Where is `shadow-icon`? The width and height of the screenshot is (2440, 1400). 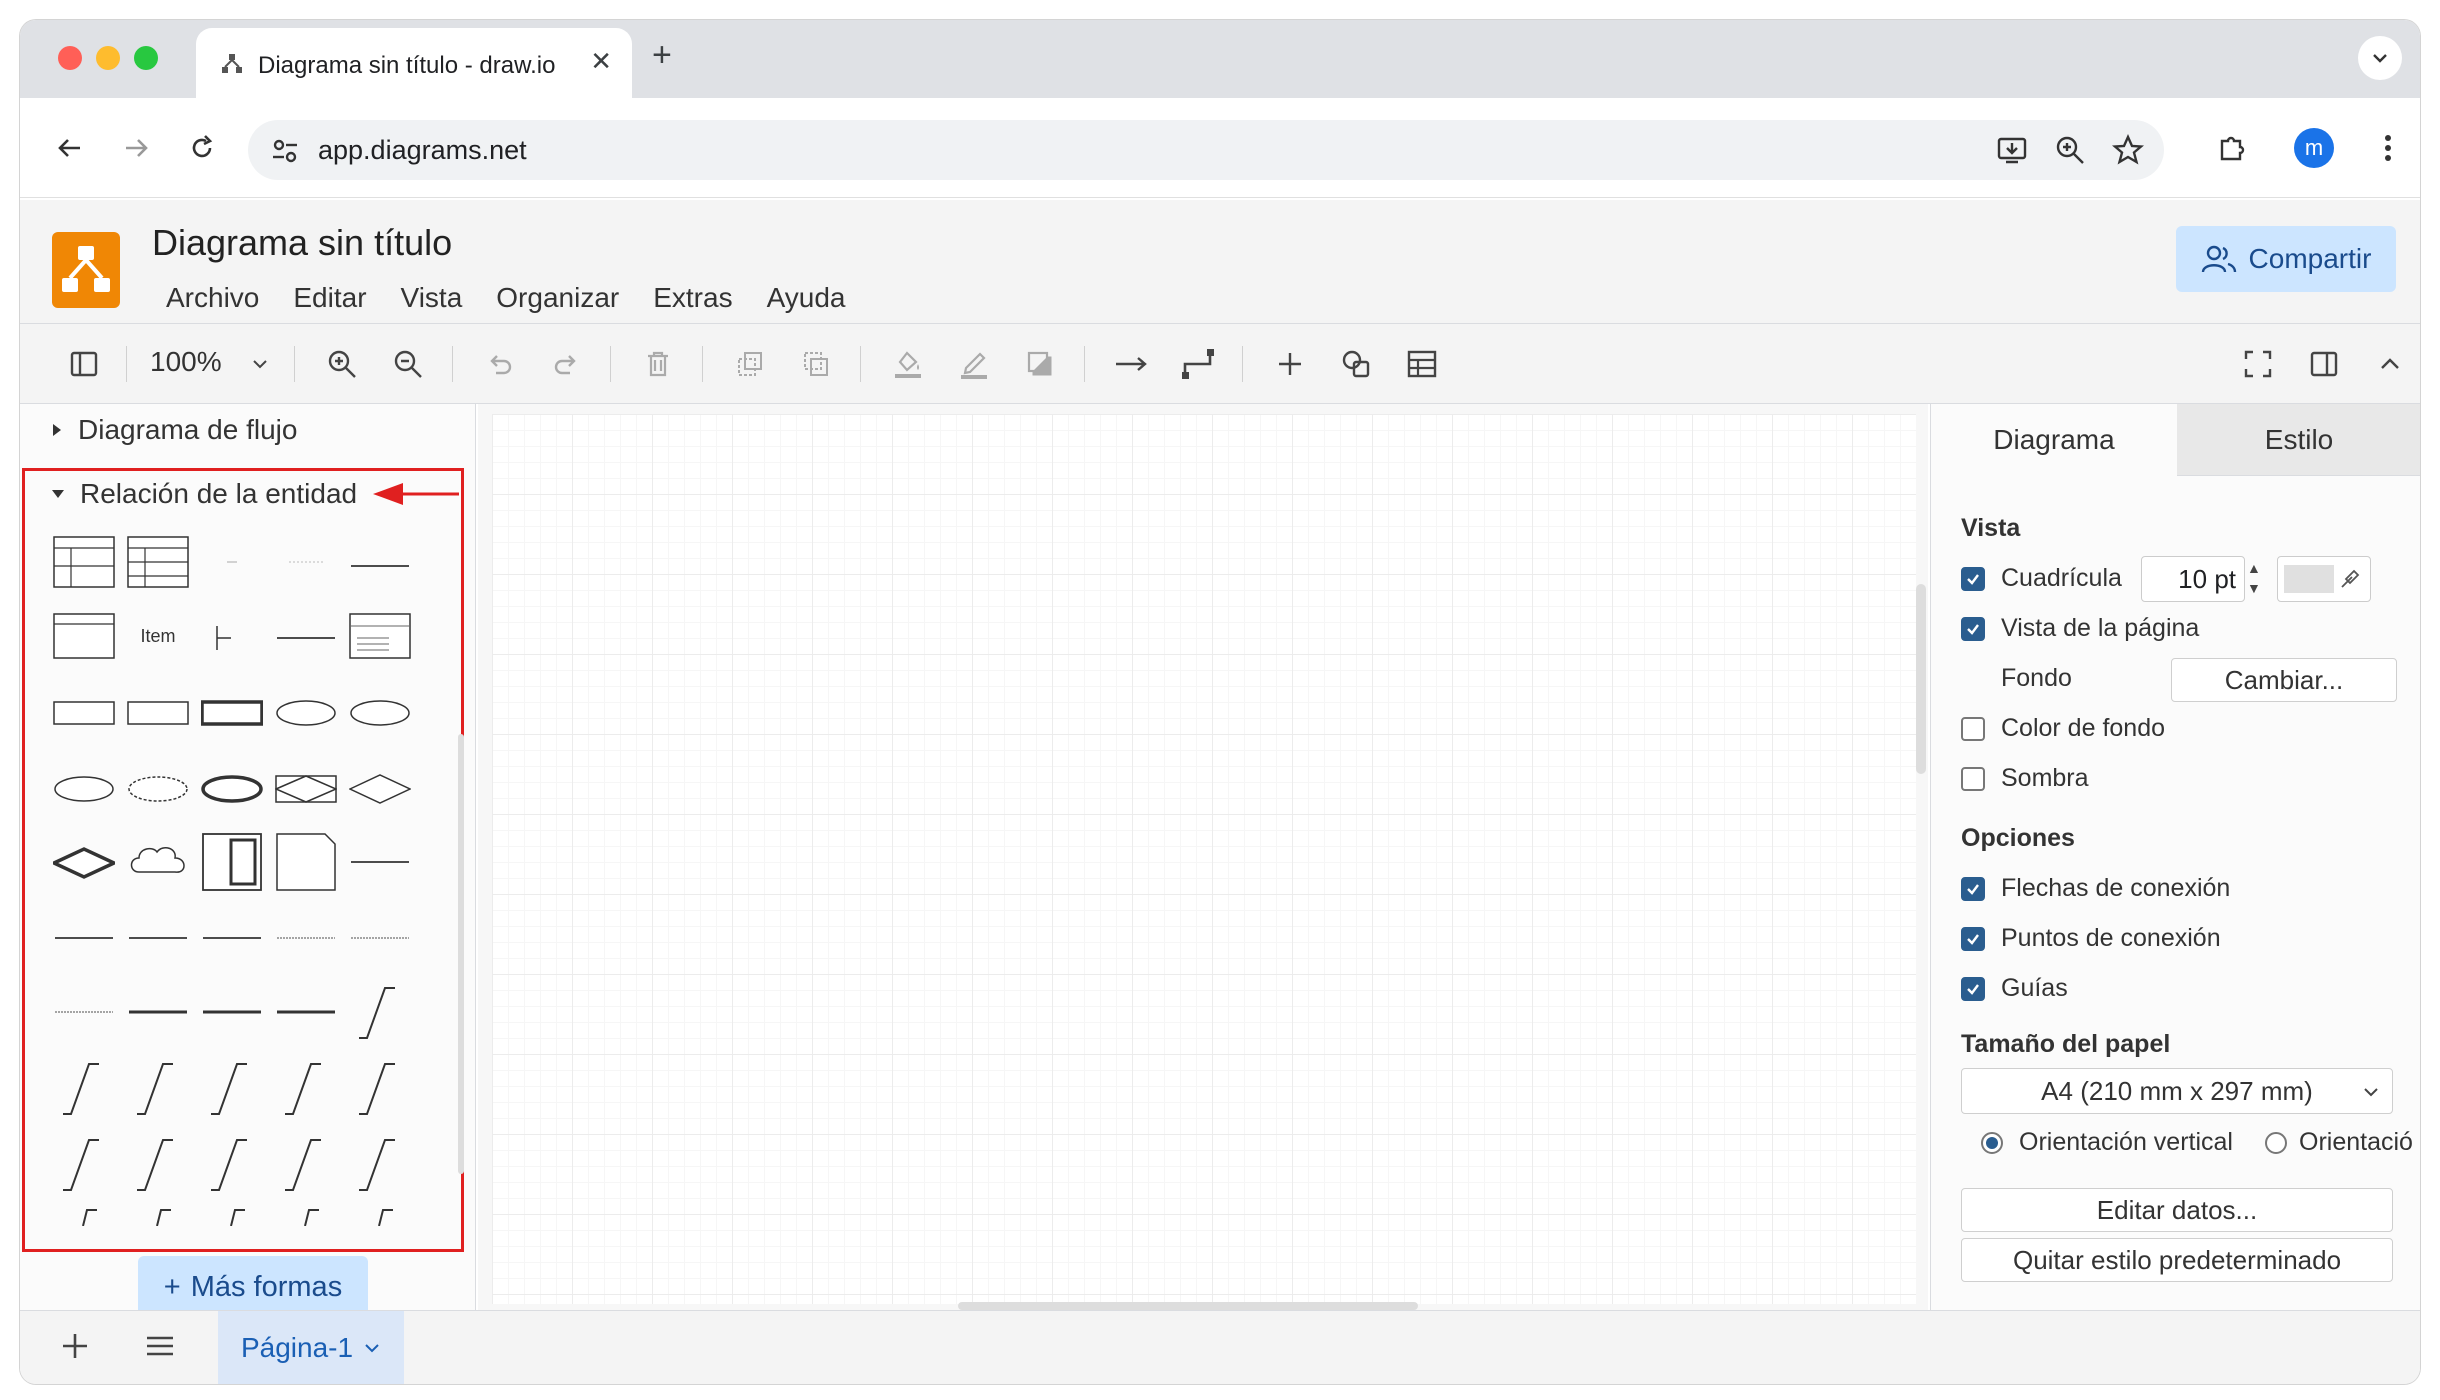 shadow-icon is located at coordinates (1040, 364).